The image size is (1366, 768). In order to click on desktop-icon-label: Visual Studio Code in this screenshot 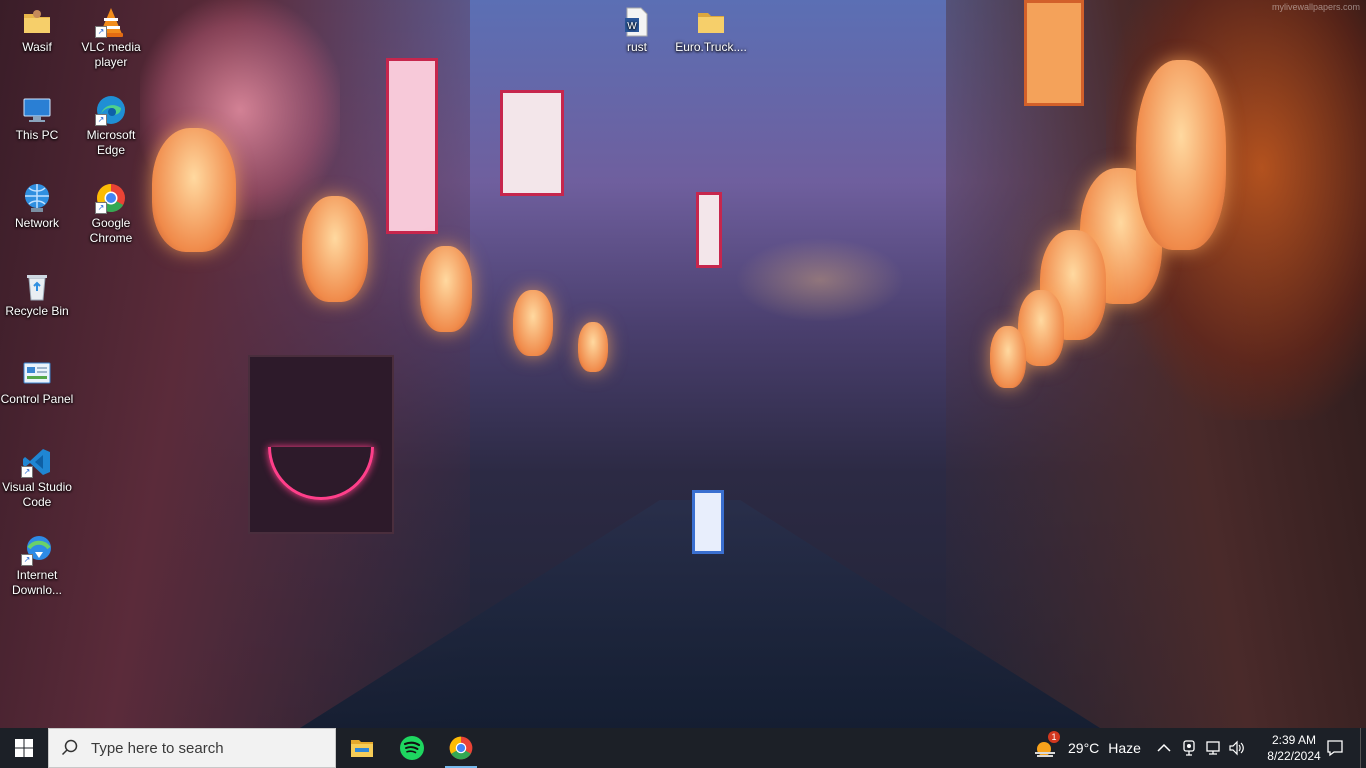, I will do `click(37, 494)`.